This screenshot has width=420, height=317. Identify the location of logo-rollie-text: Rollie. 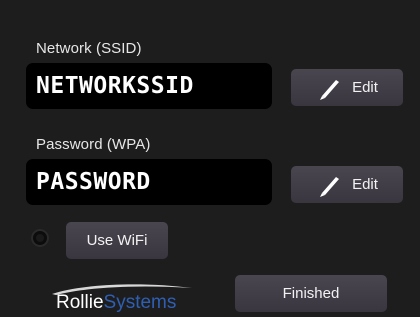
(80, 302).